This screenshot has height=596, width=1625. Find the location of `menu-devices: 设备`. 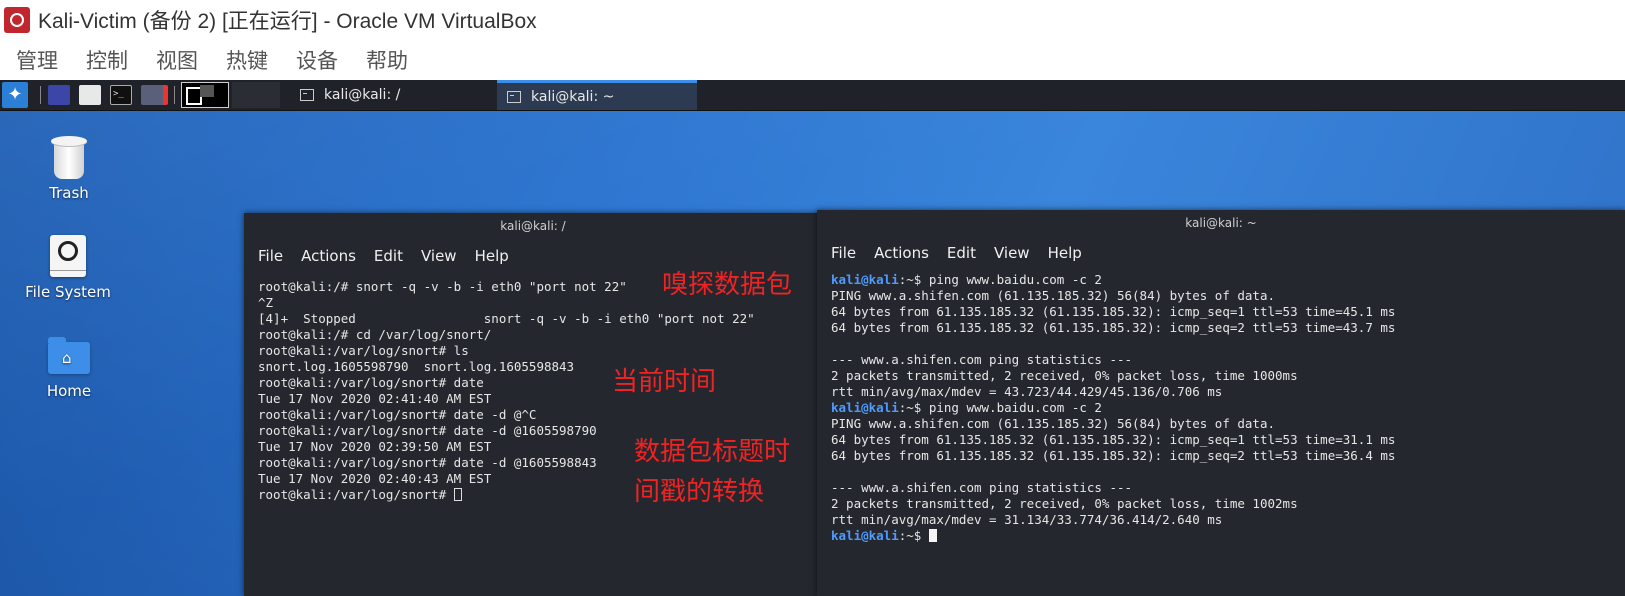

menu-devices: 设备 is located at coordinates (317, 60).